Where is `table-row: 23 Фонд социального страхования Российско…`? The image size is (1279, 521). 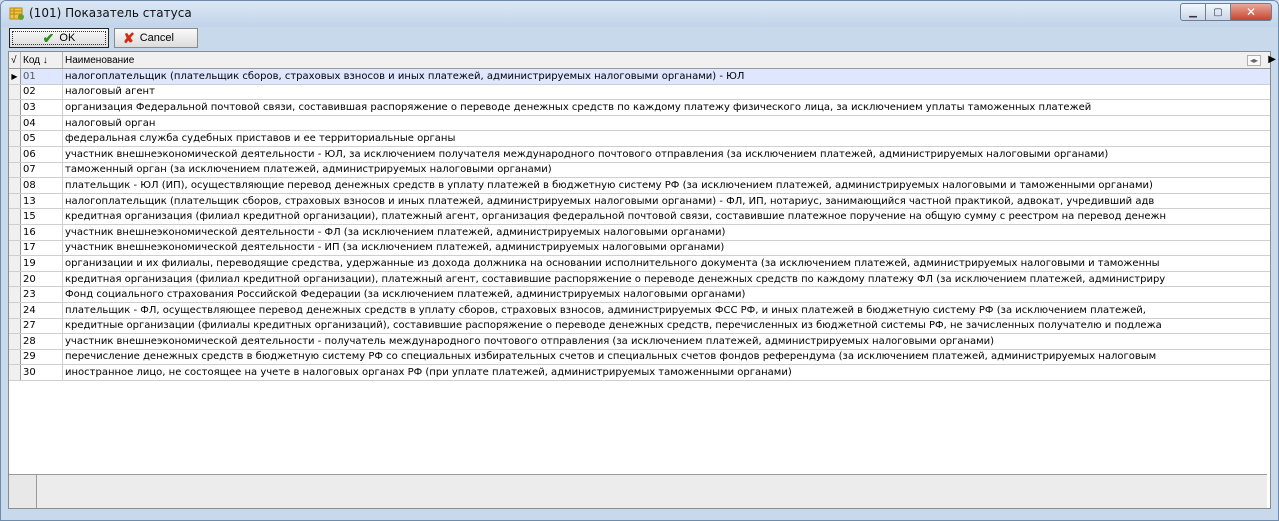
table-row: 23 Фонд социального страхования Российско… is located at coordinates (639, 295).